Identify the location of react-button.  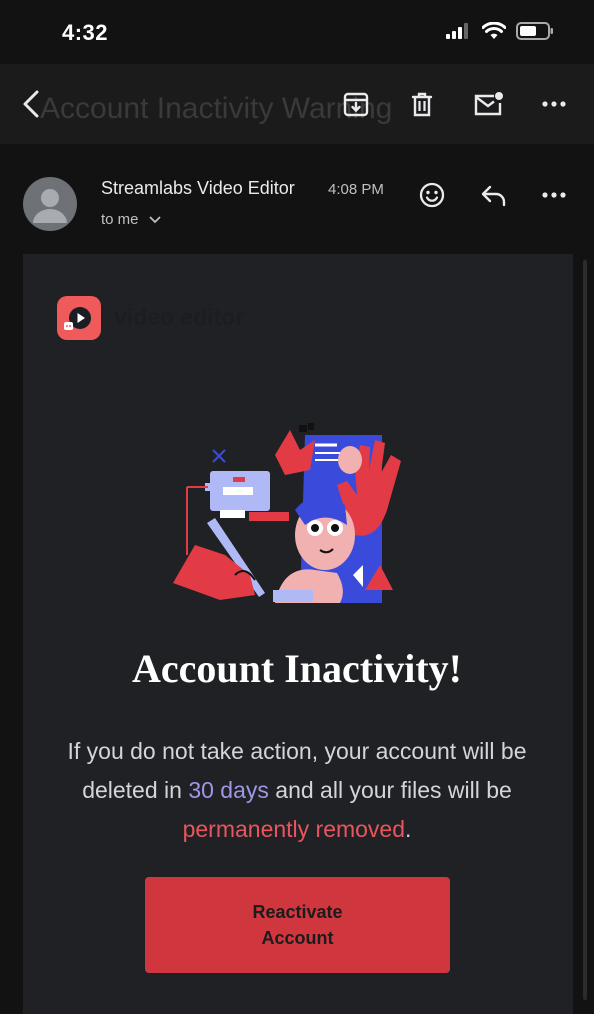
(432, 195).